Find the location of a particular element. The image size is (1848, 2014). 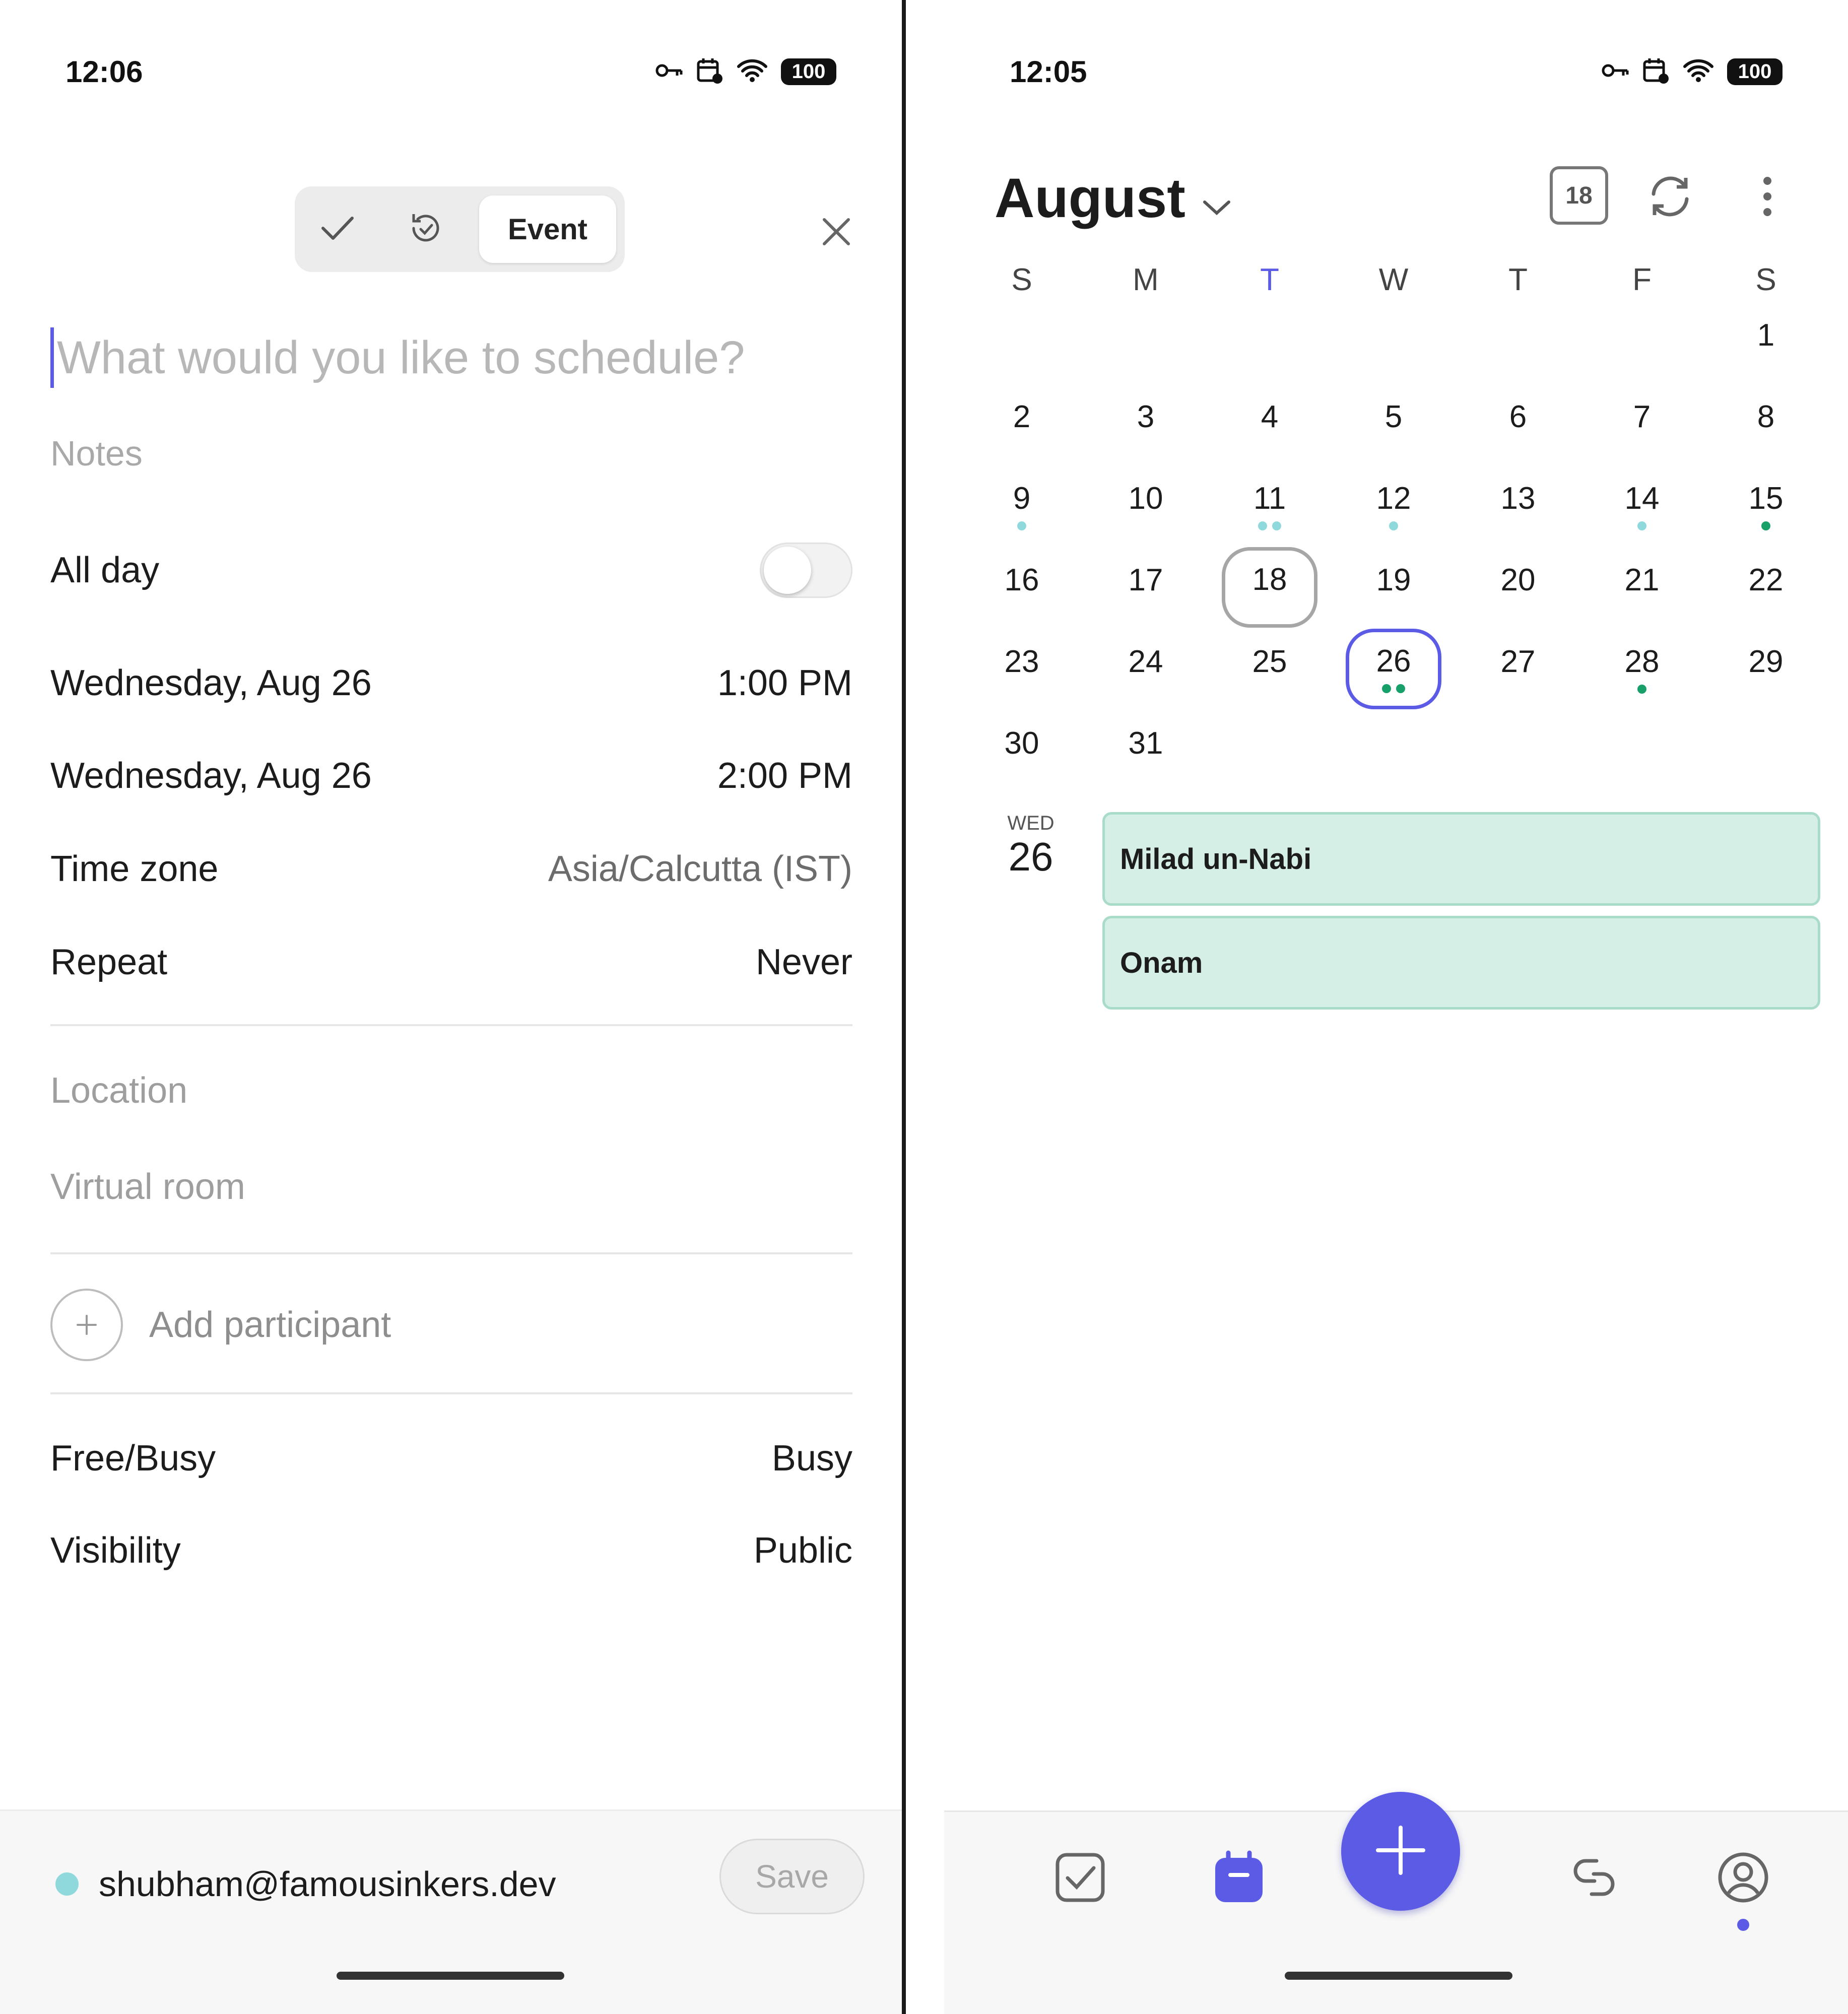

reminder-type-option is located at coordinates (425, 229).